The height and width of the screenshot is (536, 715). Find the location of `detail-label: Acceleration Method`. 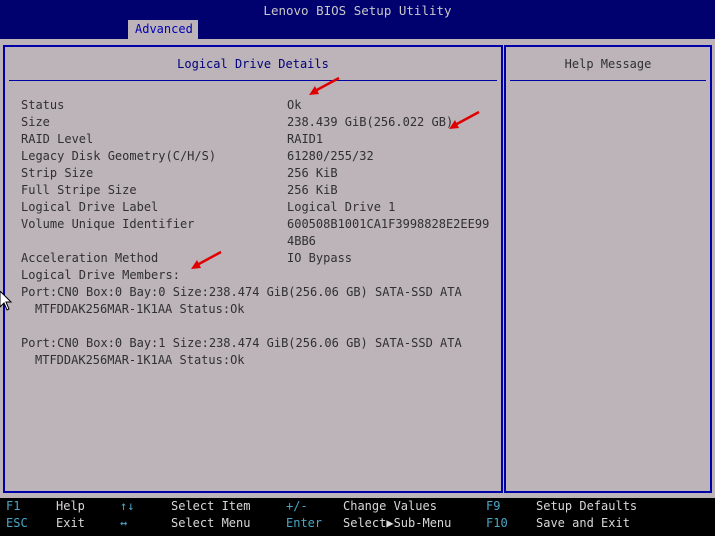

detail-label: Acceleration Method is located at coordinates (90, 258).